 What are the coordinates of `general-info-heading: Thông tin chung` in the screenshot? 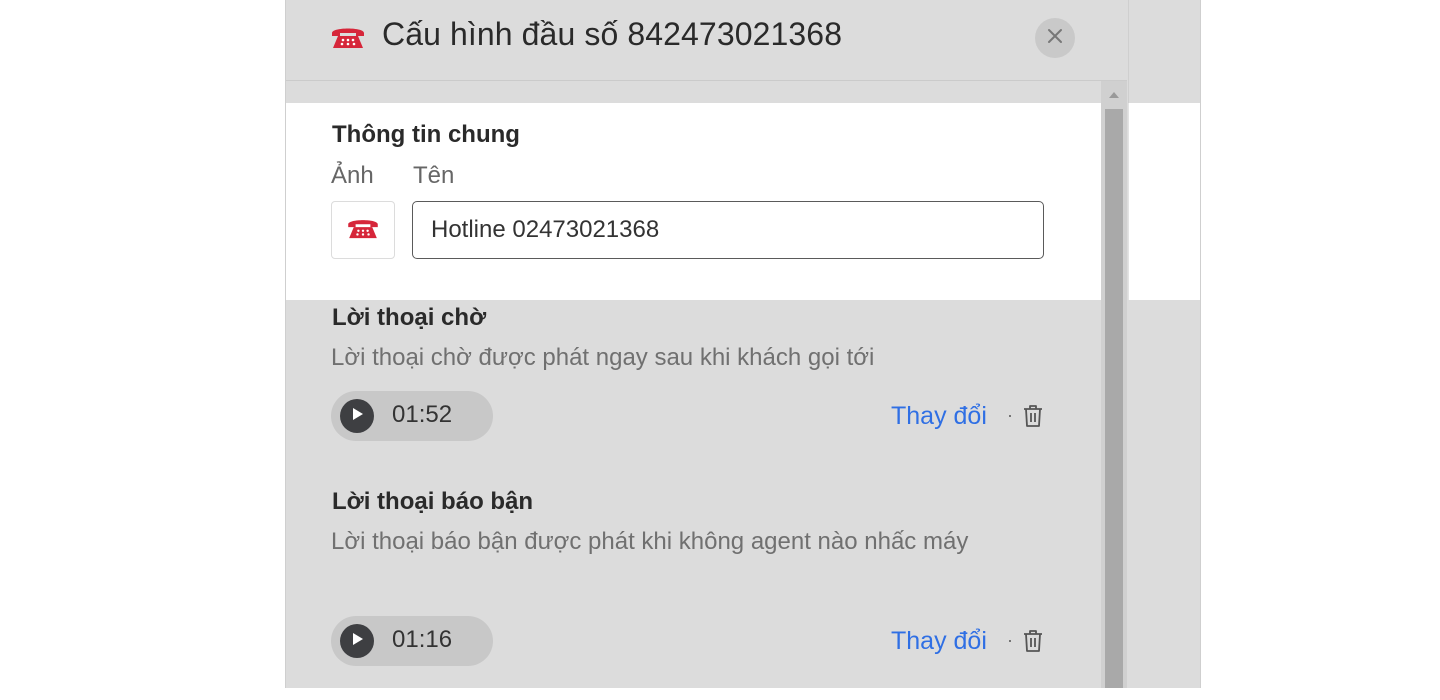 It's located at (426, 134).